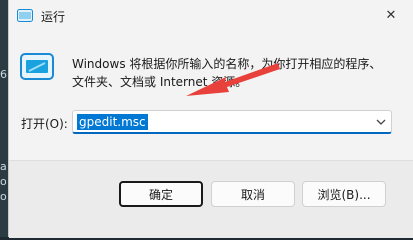  Describe the element at coordinates (44, 124) in the screenshot. I see `open-label: 打开(O):` at that location.